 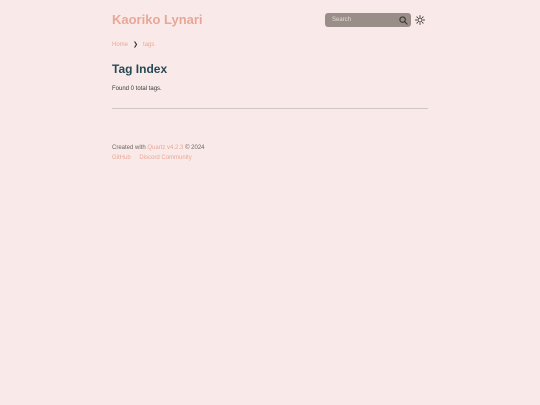 I want to click on site-title: Kaoriko Lynari, so click(x=157, y=19).